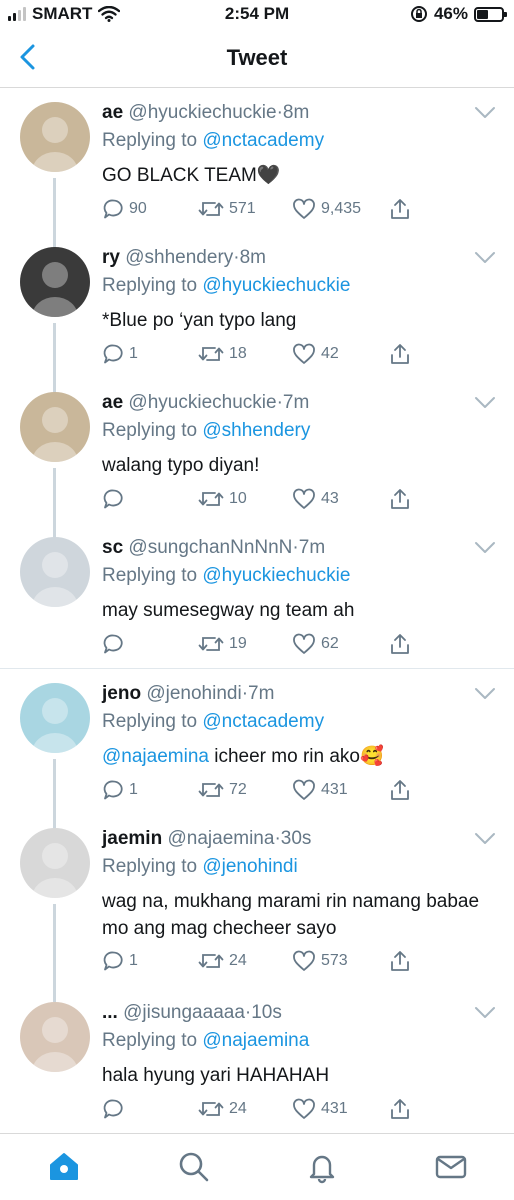 The width and height of the screenshot is (514, 1200). I want to click on display-name: sc, so click(112, 547).